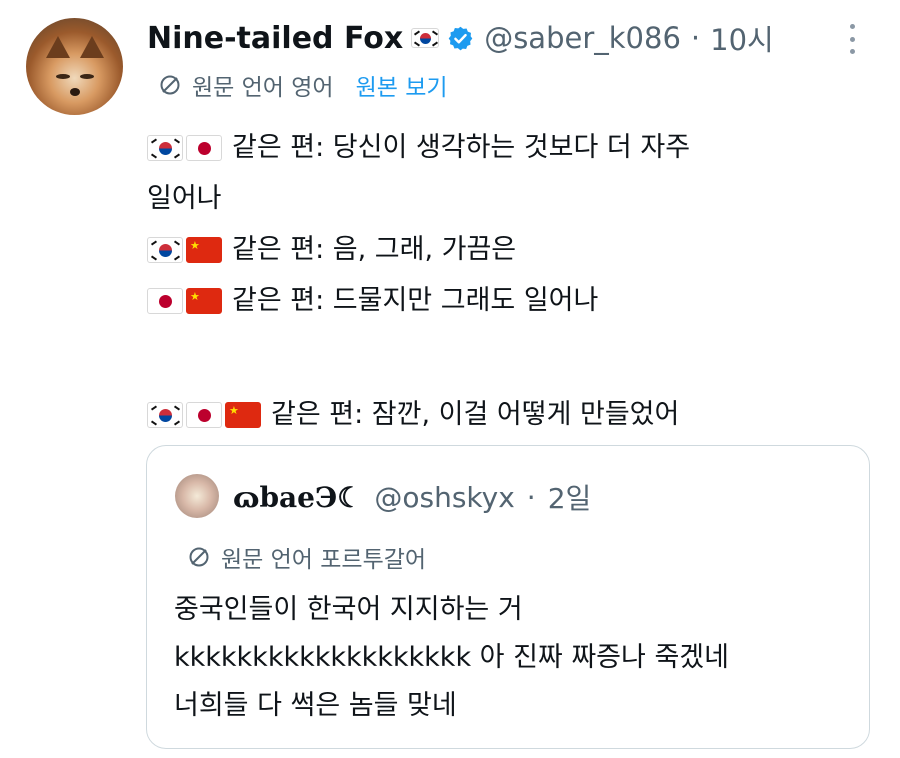 The height and width of the screenshot is (758, 900). Describe the element at coordinates (348, 609) in the screenshot. I see `quoted-tweet-line: 중국인들이 한국어 지지하는 거` at that location.